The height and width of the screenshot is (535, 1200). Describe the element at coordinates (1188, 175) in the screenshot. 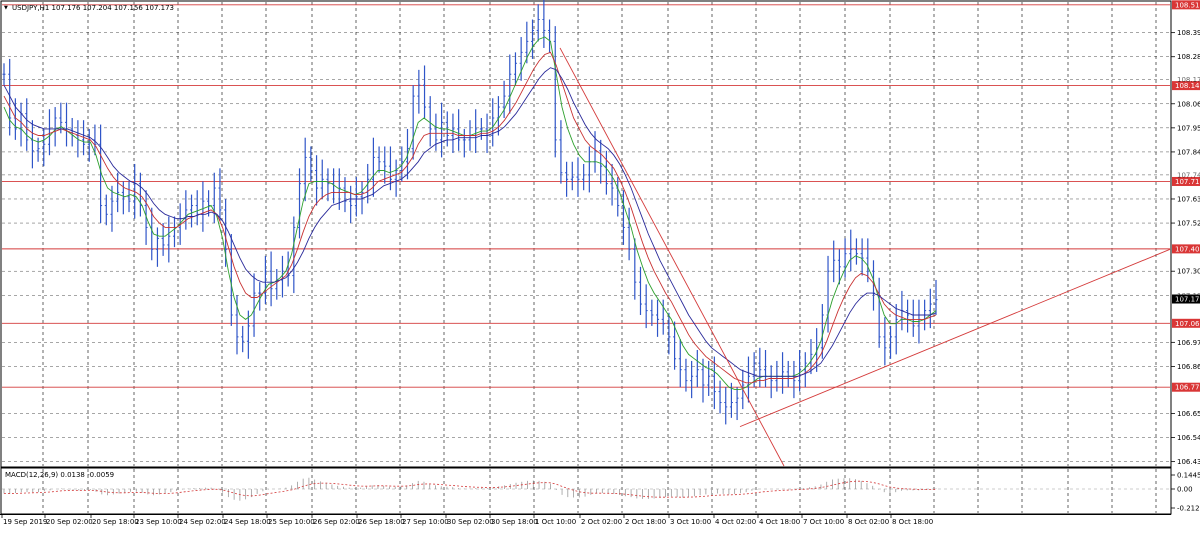

I see `price-label-partial: 107.740` at that location.